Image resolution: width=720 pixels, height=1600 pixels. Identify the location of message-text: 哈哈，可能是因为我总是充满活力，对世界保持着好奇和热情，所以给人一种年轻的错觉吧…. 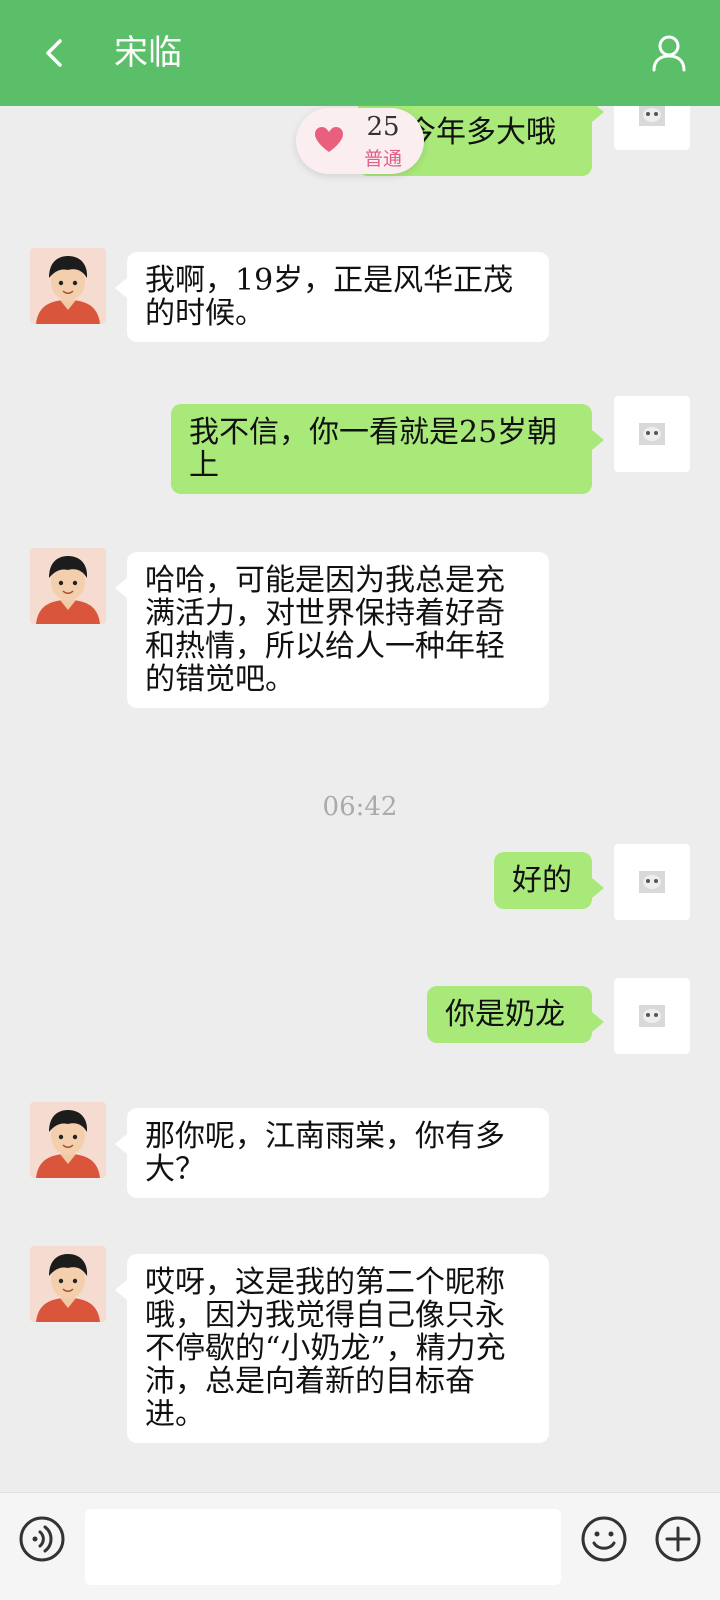
(325, 630).